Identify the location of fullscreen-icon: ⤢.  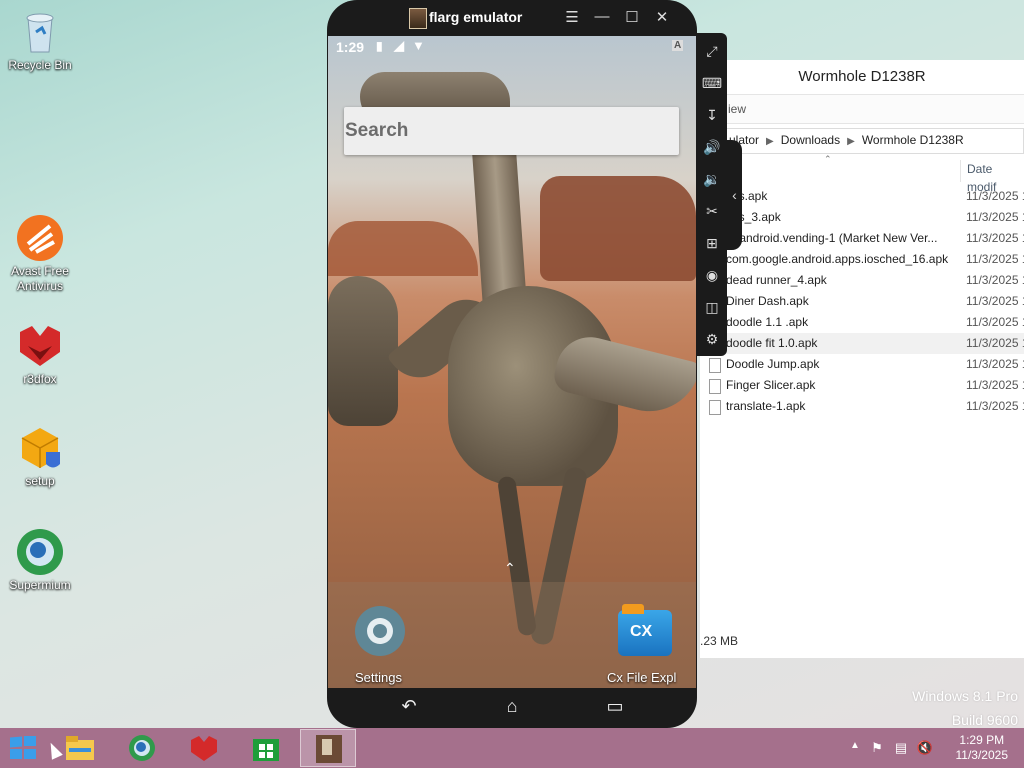
(712, 51).